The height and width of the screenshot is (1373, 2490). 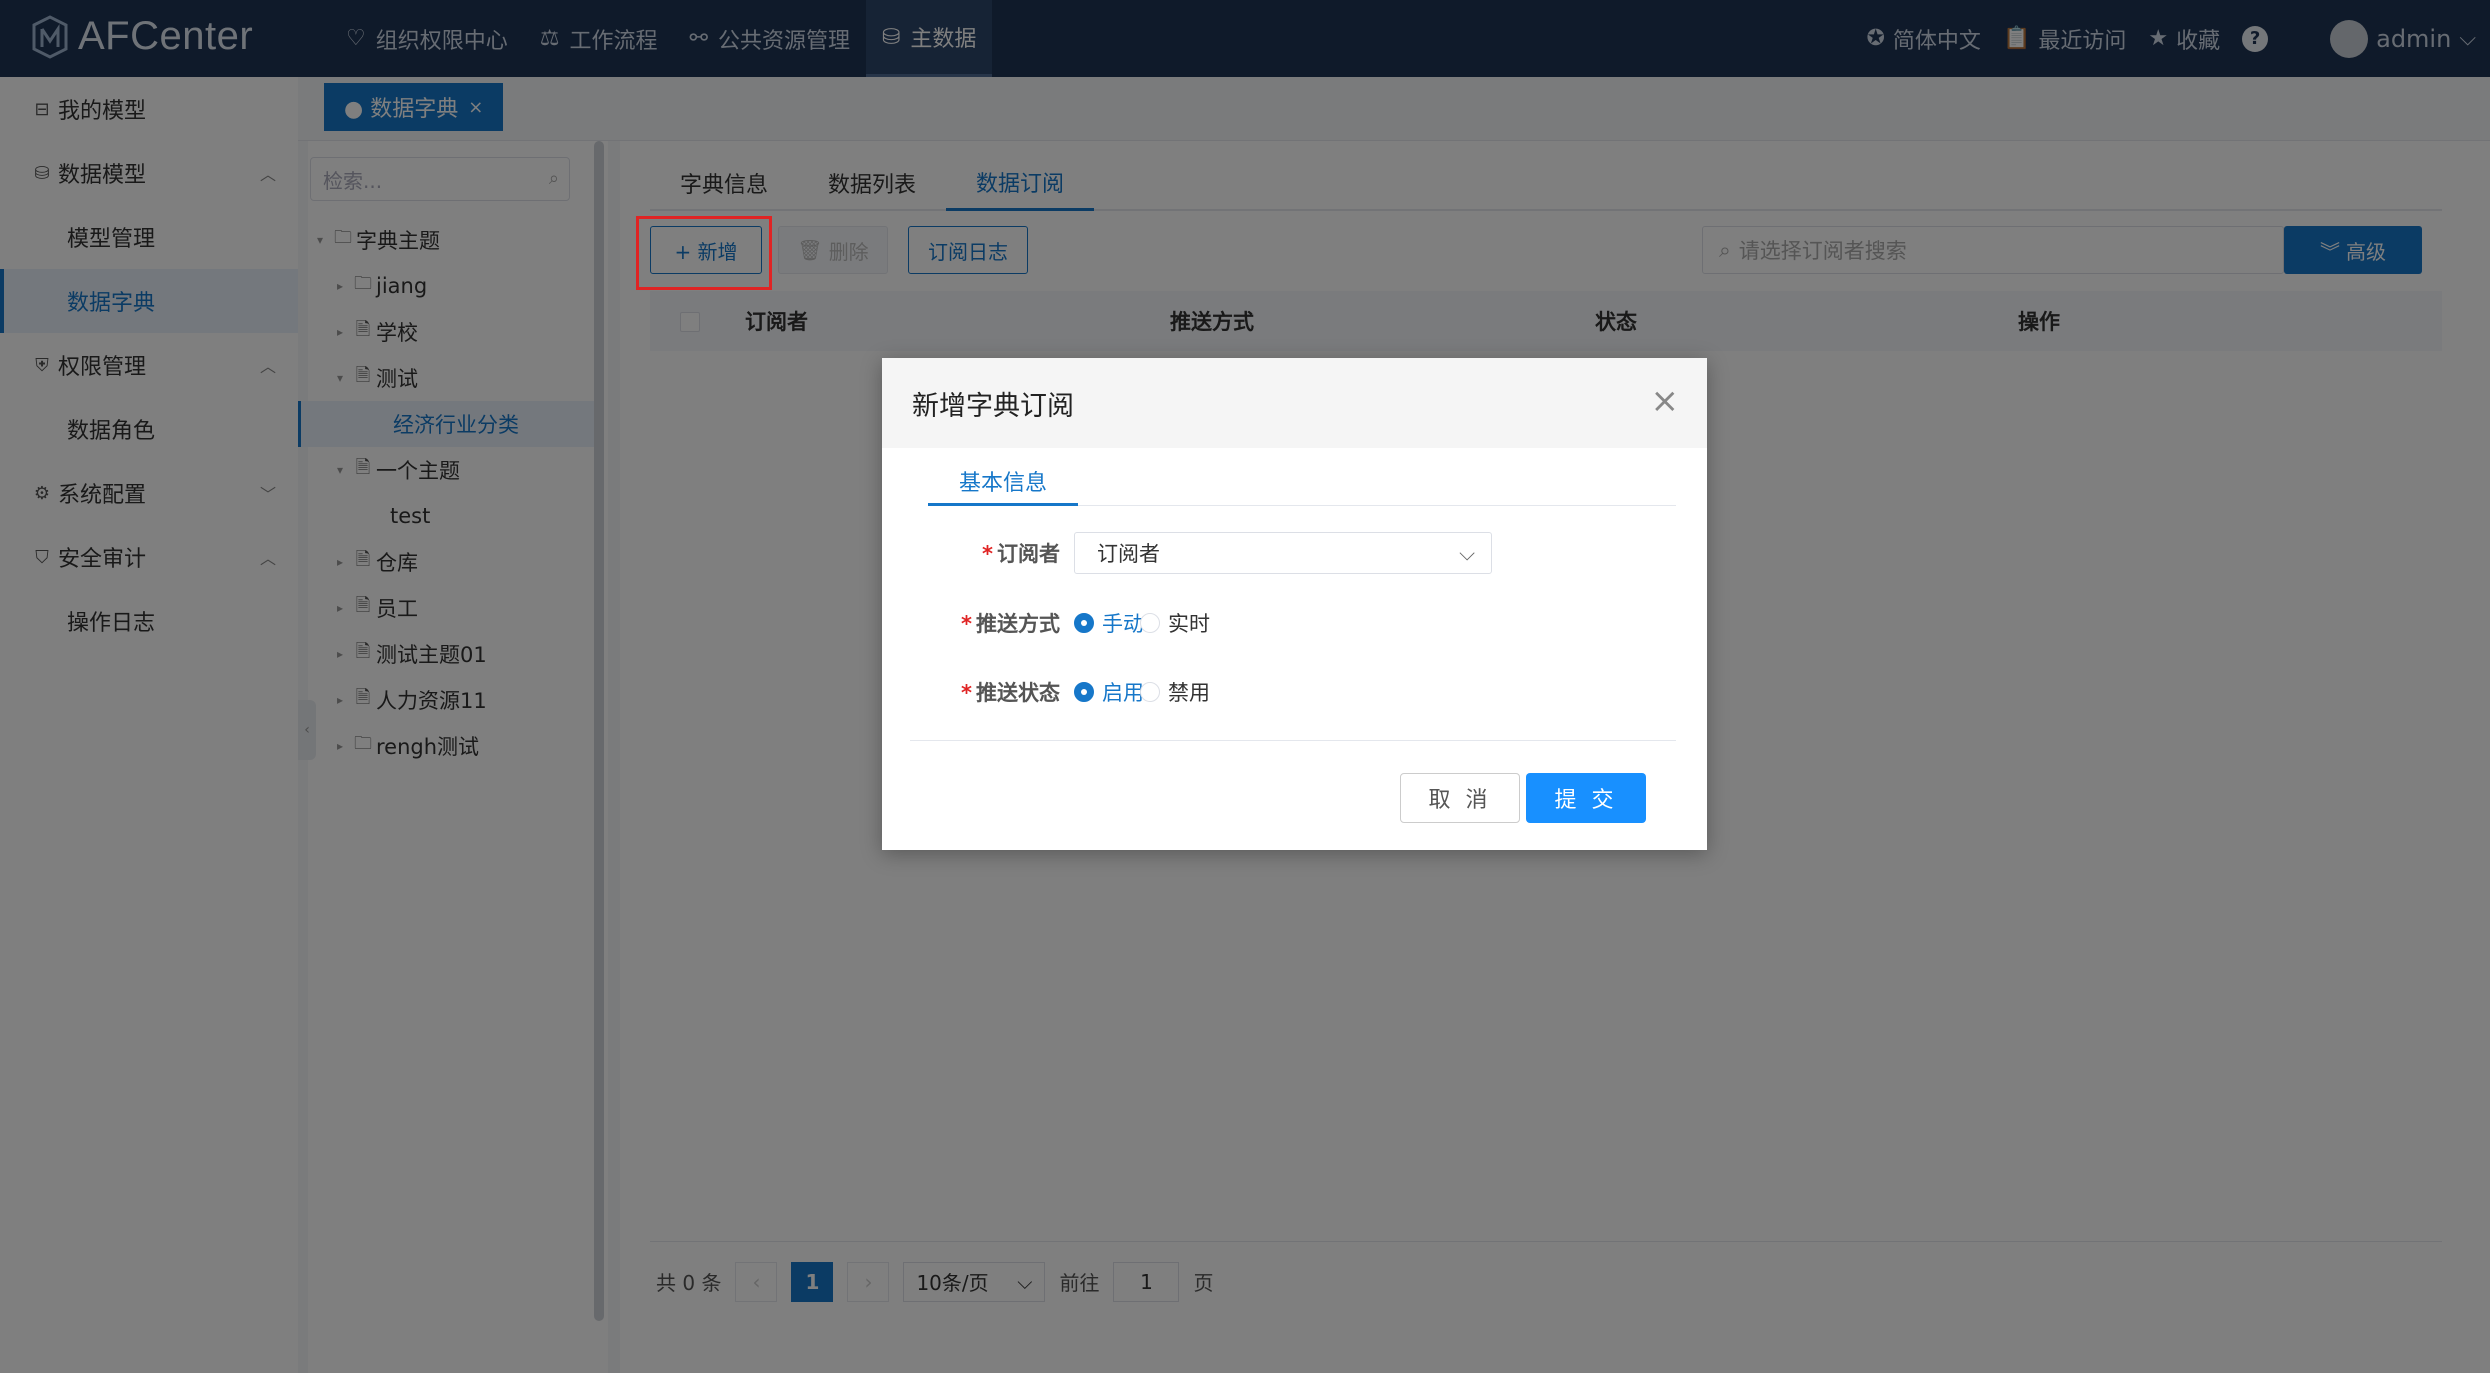 I want to click on subscriber-row: * 订阅者 订阅者 ⌵, so click(x=1294, y=553).